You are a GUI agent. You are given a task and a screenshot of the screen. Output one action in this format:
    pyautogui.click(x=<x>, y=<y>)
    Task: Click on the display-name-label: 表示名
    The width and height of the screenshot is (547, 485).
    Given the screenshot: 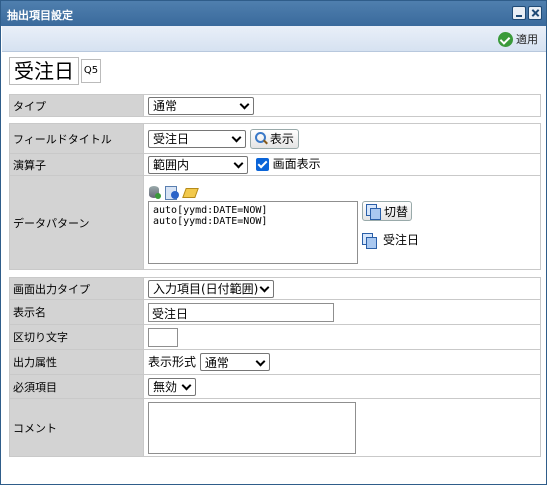 What is the action you would take?
    pyautogui.click(x=76, y=312)
    